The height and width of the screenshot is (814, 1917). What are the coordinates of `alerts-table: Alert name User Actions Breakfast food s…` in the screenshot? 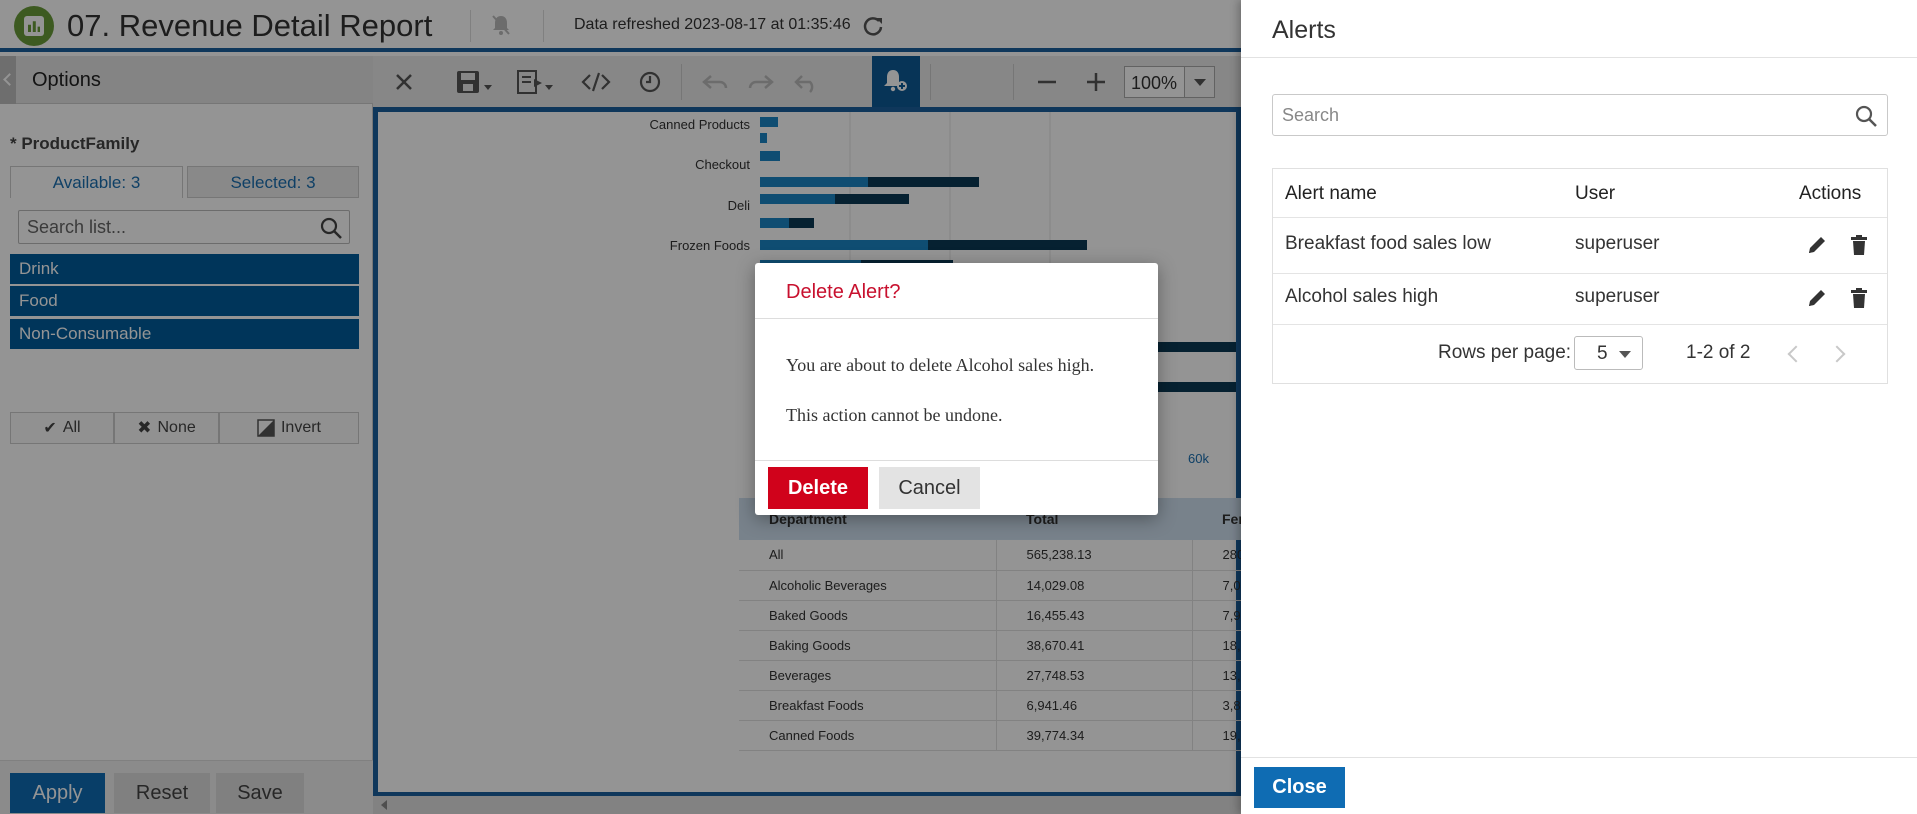 It's located at (1580, 276).